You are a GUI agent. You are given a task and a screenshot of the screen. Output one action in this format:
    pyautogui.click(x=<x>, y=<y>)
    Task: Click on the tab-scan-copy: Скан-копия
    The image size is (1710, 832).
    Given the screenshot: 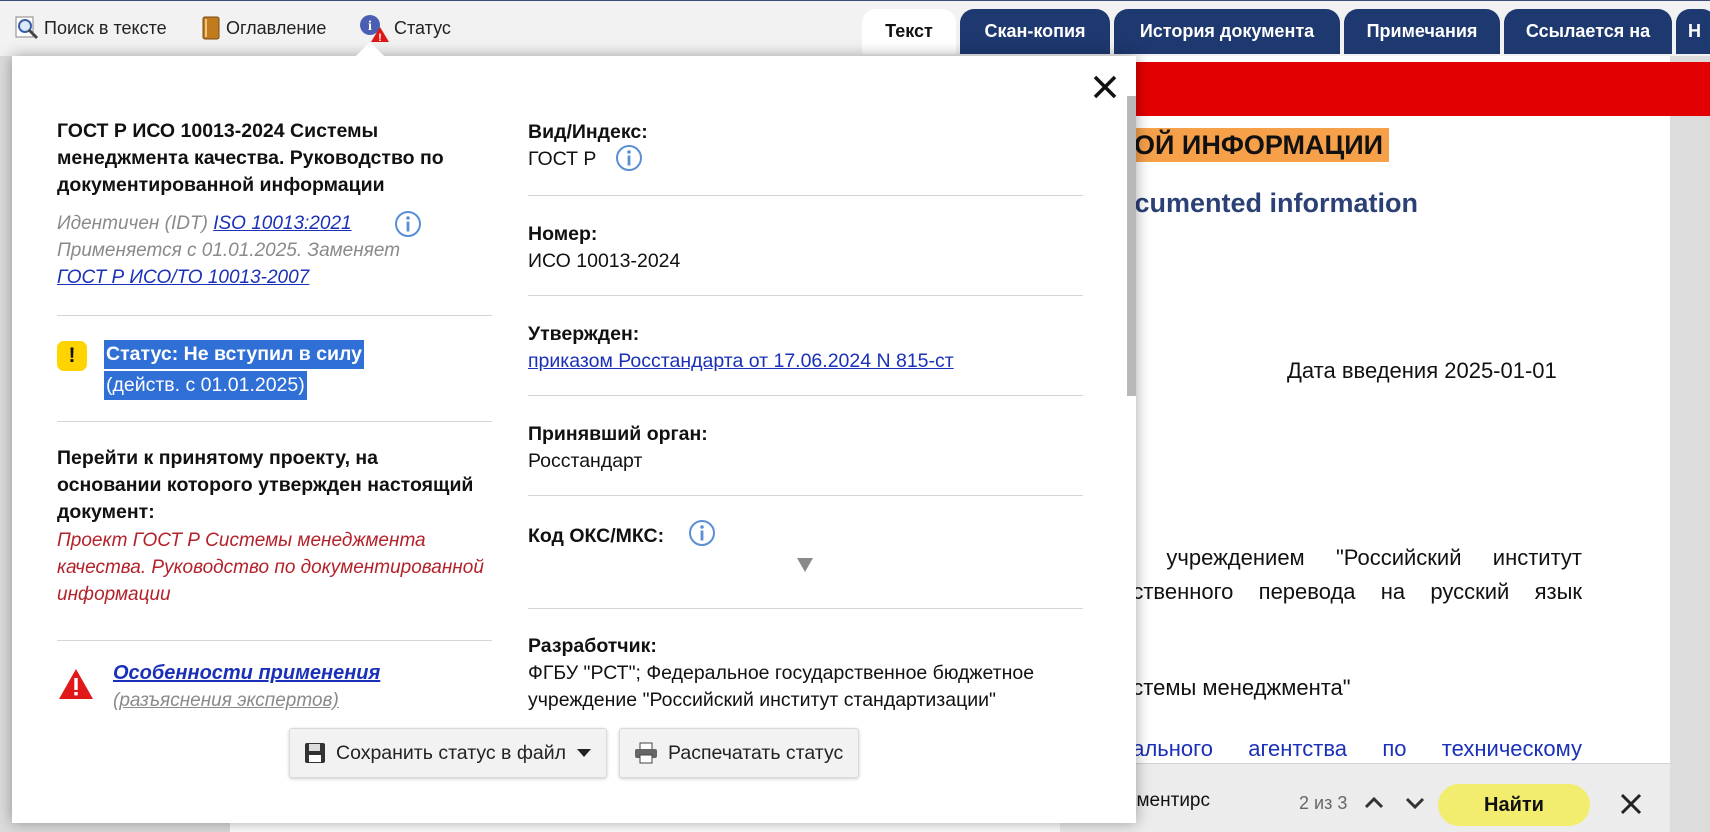 What is the action you would take?
    pyautogui.click(x=1035, y=31)
    